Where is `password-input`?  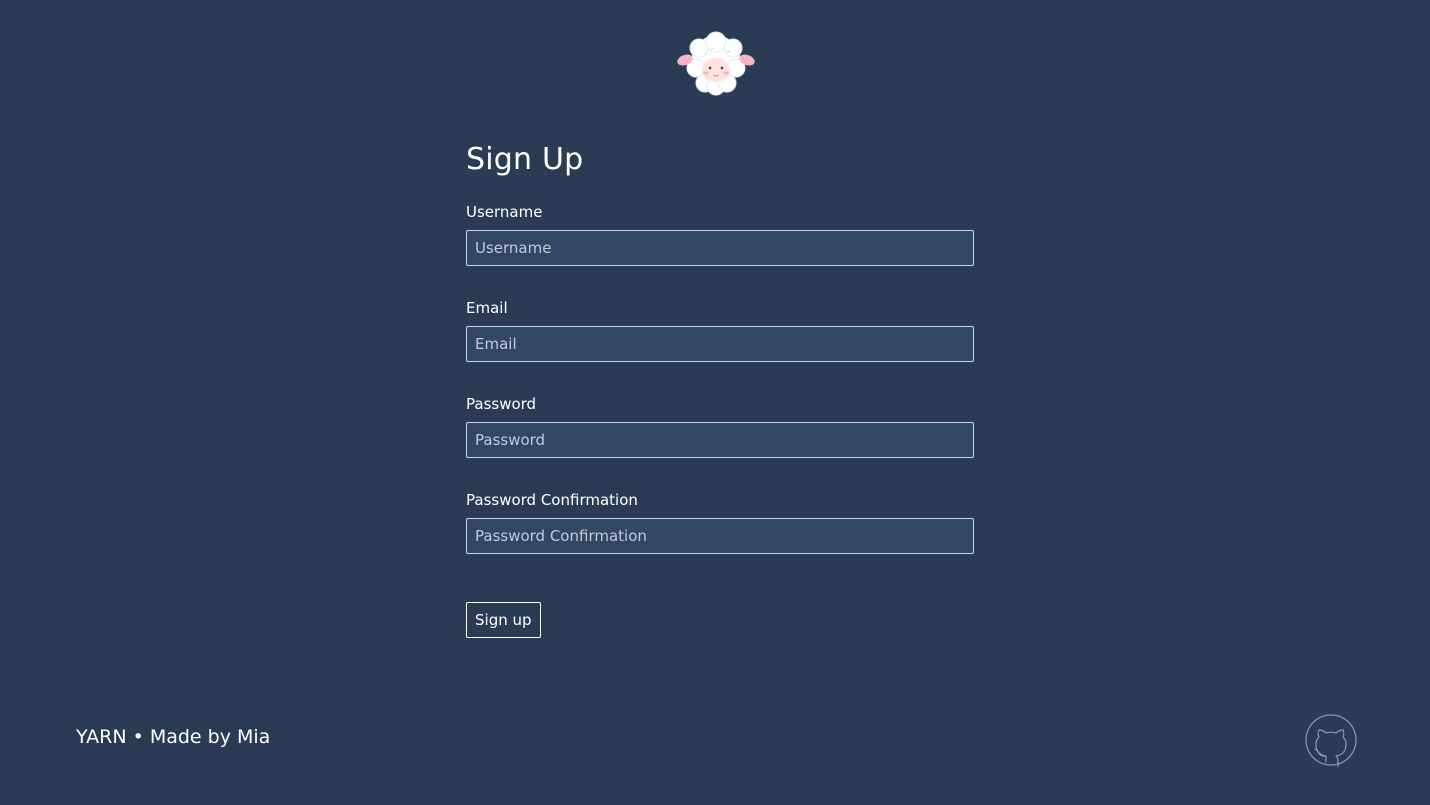
password-input is located at coordinates (720, 440).